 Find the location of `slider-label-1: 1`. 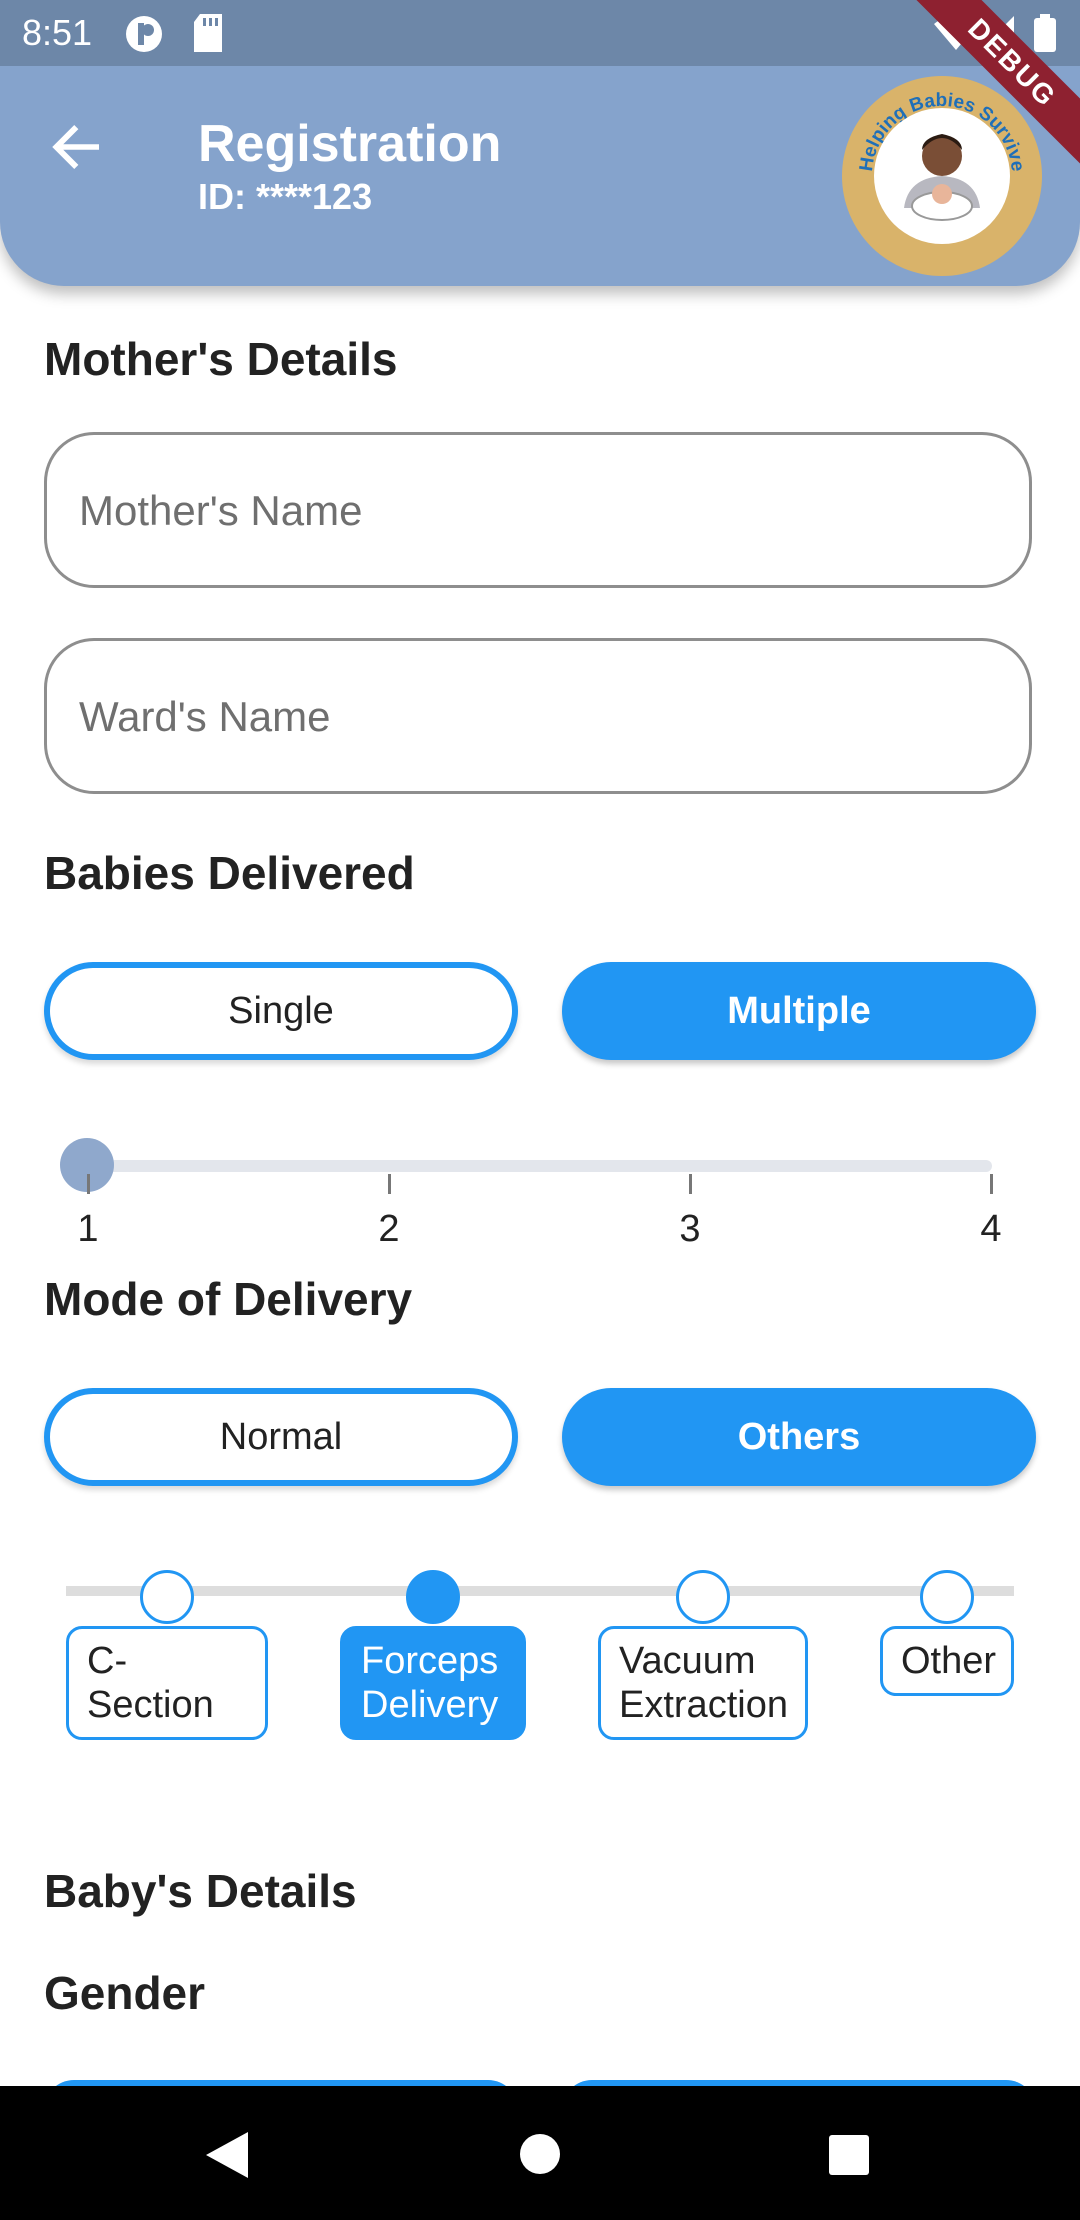

slider-label-1: 1 is located at coordinates (88, 1229).